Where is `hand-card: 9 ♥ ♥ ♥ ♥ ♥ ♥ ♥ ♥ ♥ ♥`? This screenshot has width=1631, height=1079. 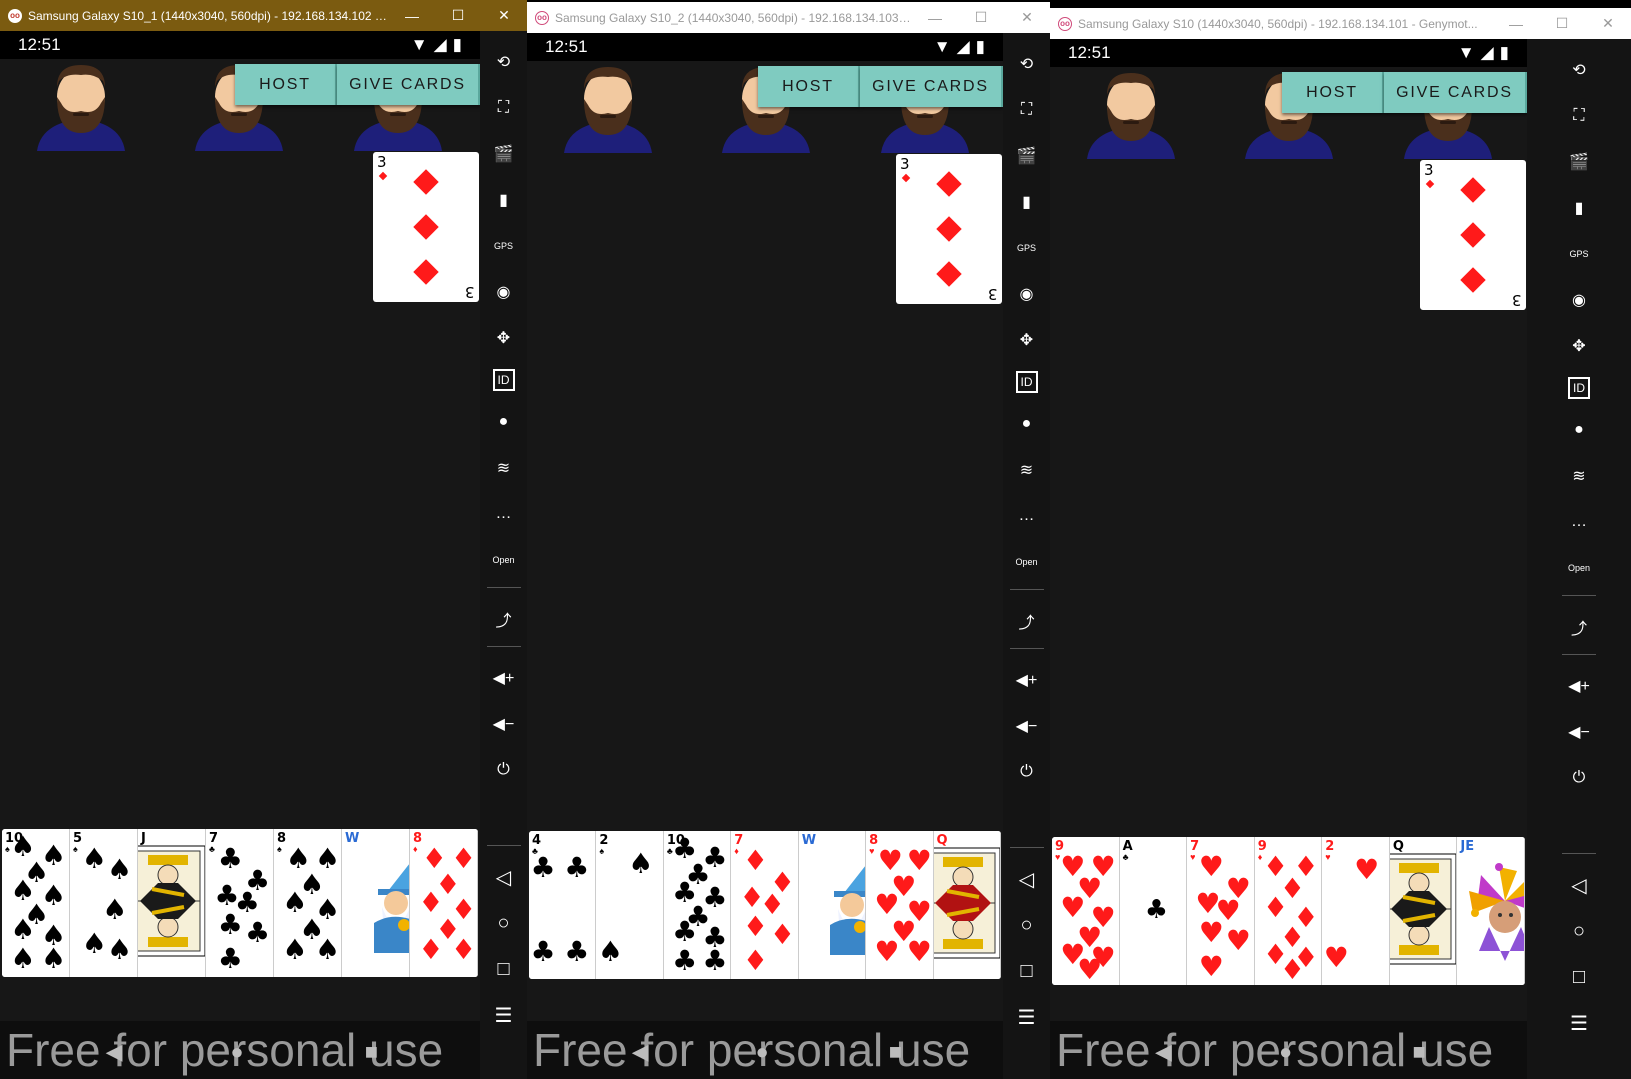
hand-card: 9 ♥ ♥ ♥ ♥ ♥ ♥ ♥ ♥ ♥ ♥ is located at coordinates (1086, 911).